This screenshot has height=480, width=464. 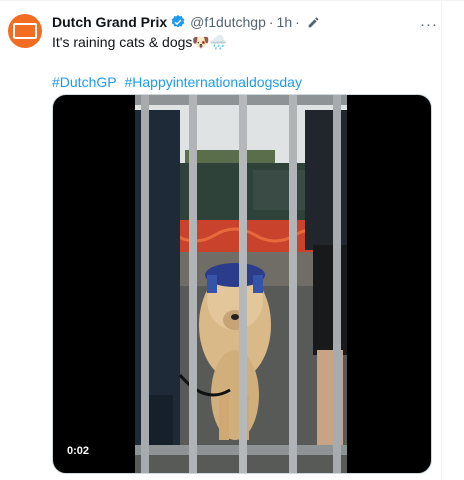 What do you see at coordinates (140, 42) in the screenshot?
I see `tweet-text: It's raining cats & dogs🐶🌧️` at bounding box center [140, 42].